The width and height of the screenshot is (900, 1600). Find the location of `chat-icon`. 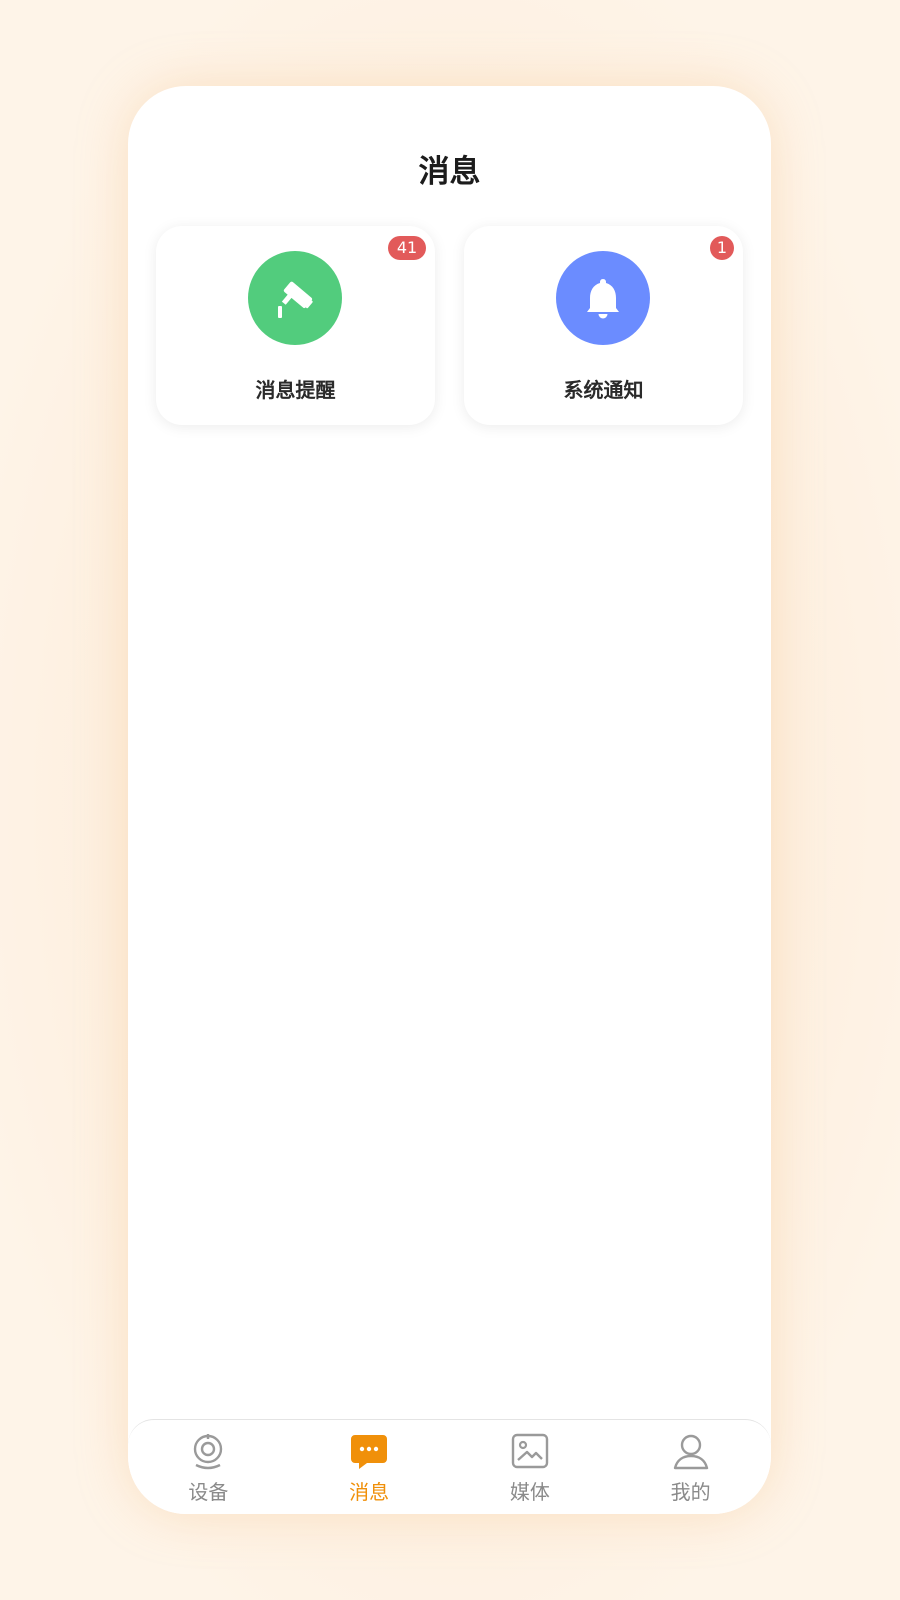

chat-icon is located at coordinates (369, 1452).